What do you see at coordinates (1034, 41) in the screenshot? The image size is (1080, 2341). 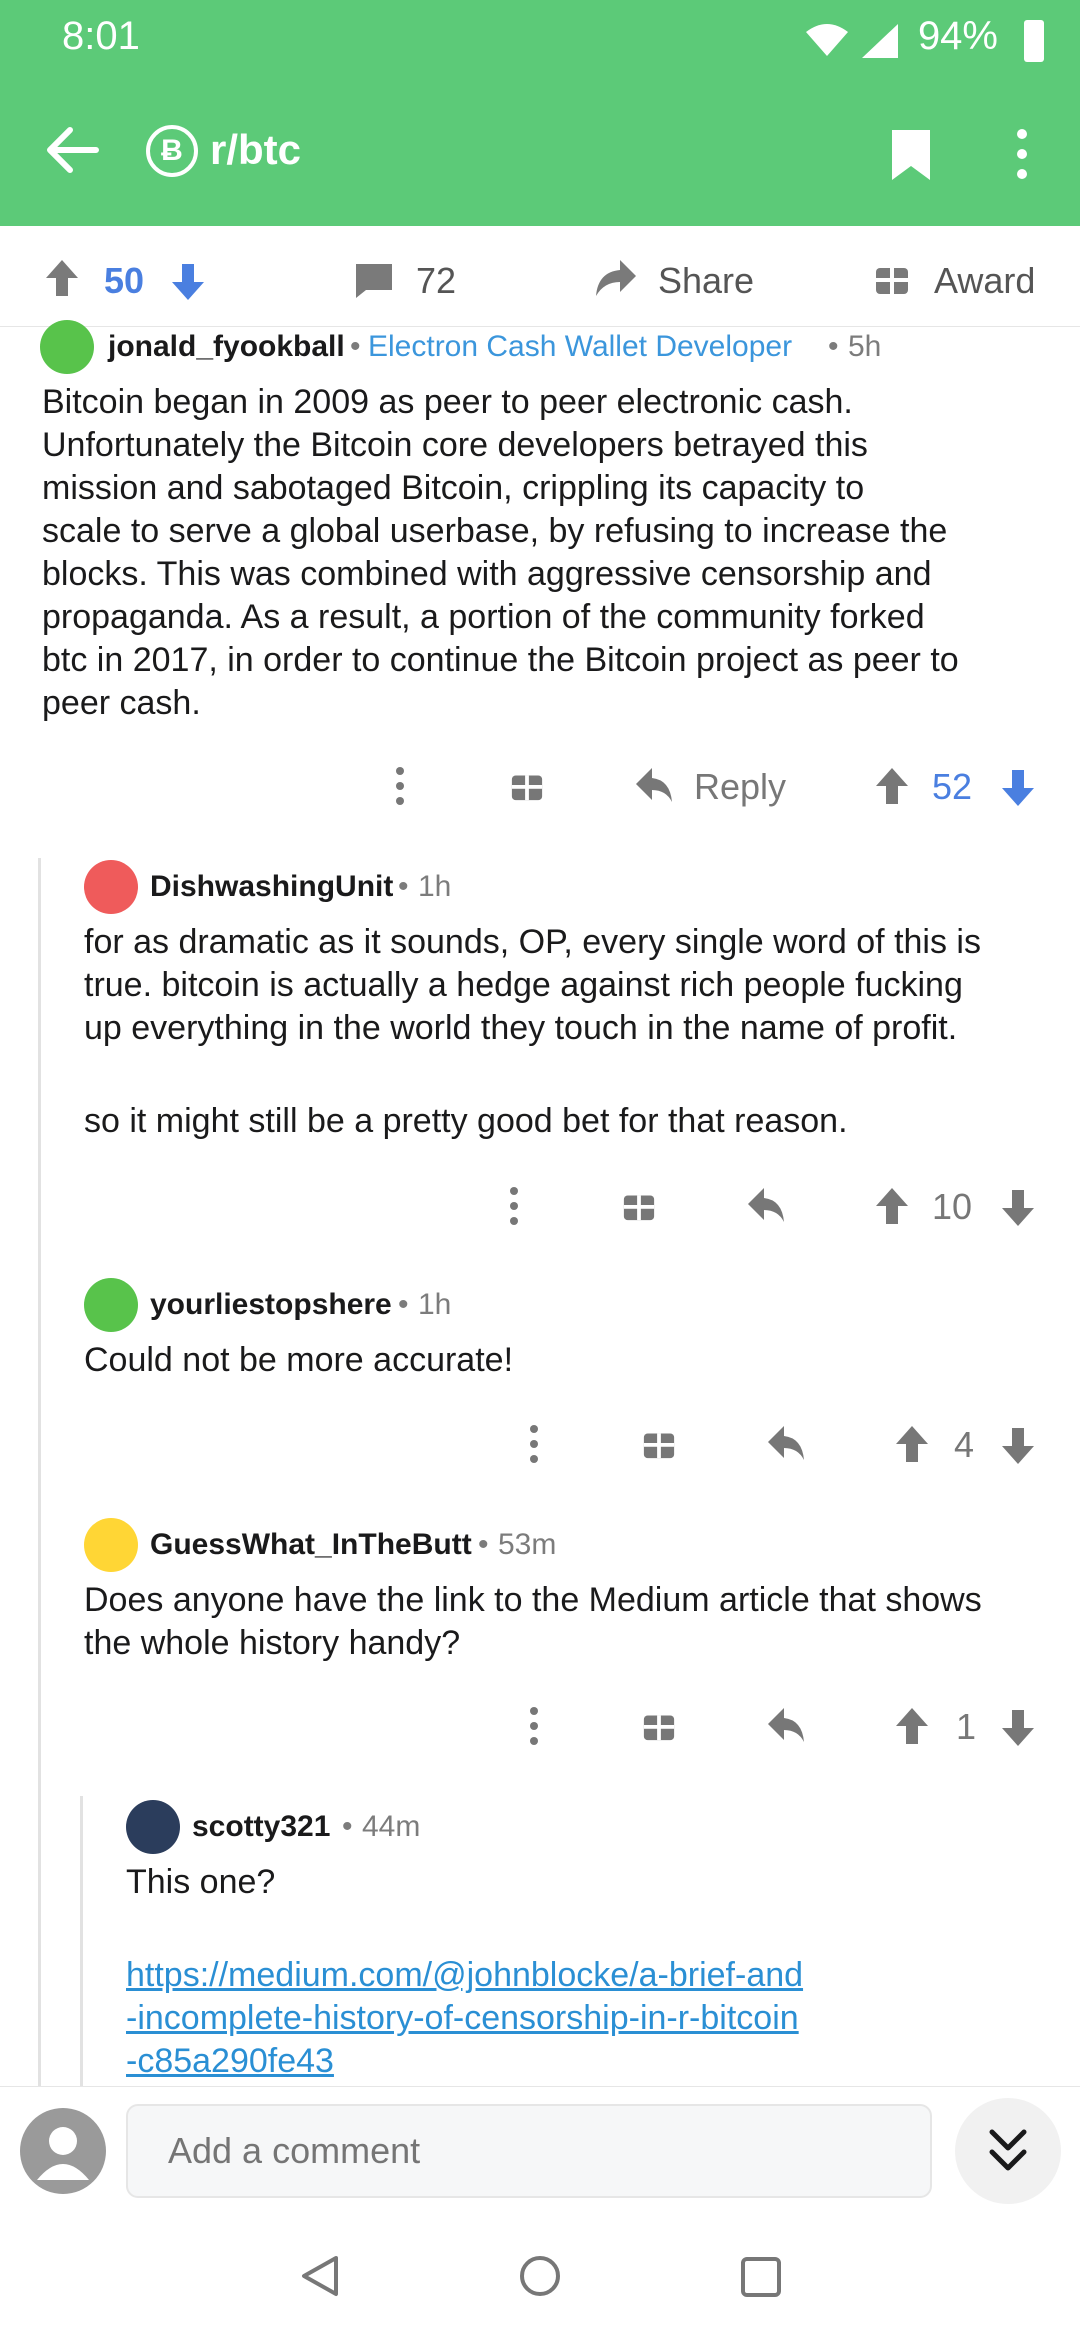 I see `battery-icon` at bounding box center [1034, 41].